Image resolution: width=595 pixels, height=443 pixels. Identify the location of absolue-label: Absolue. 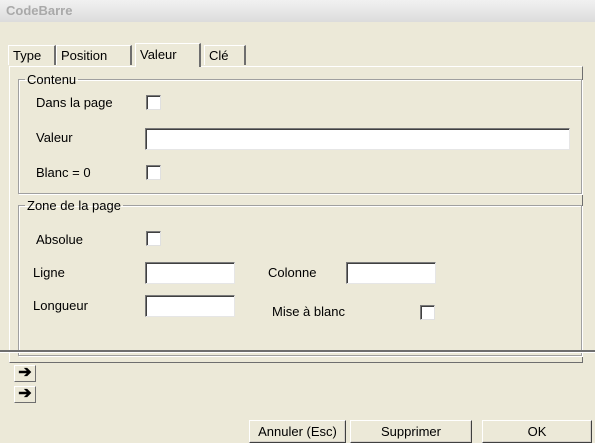
(59, 239).